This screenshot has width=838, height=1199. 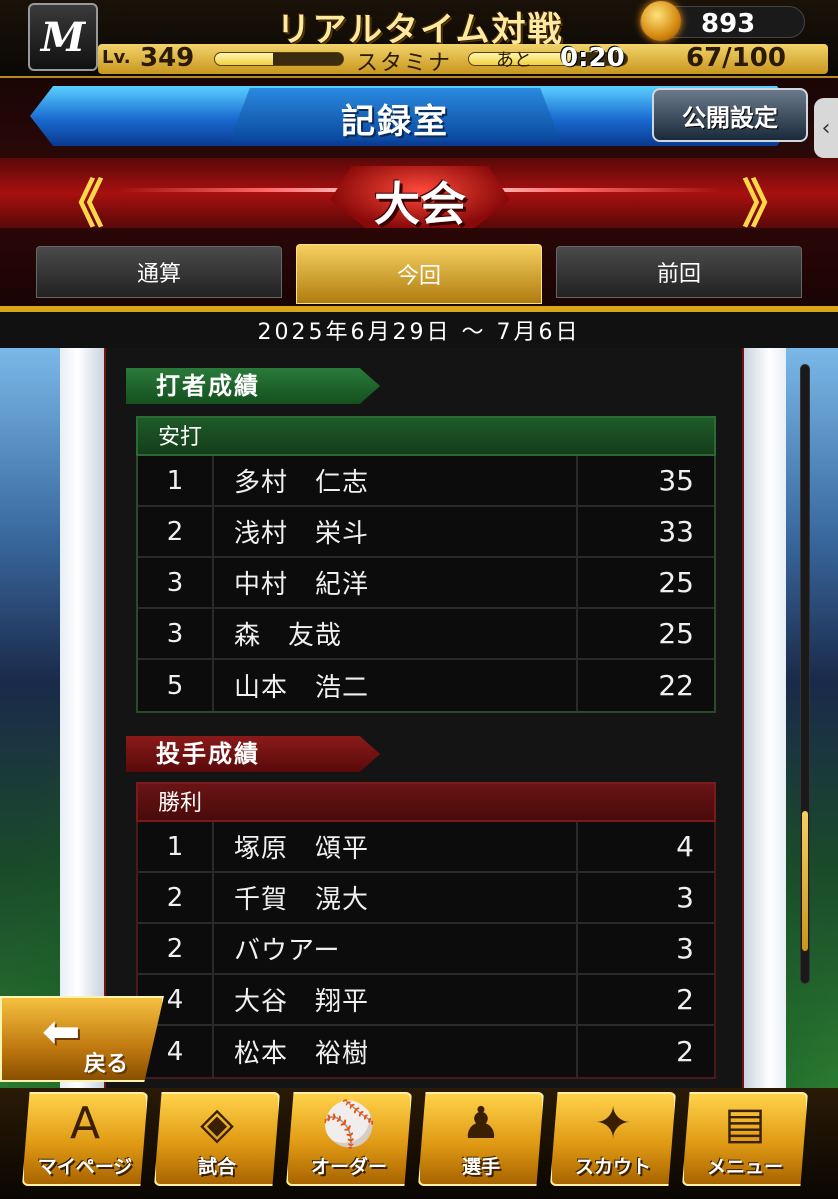 I want to click on category-switcher: 《 大会 》, so click(x=419, y=196).